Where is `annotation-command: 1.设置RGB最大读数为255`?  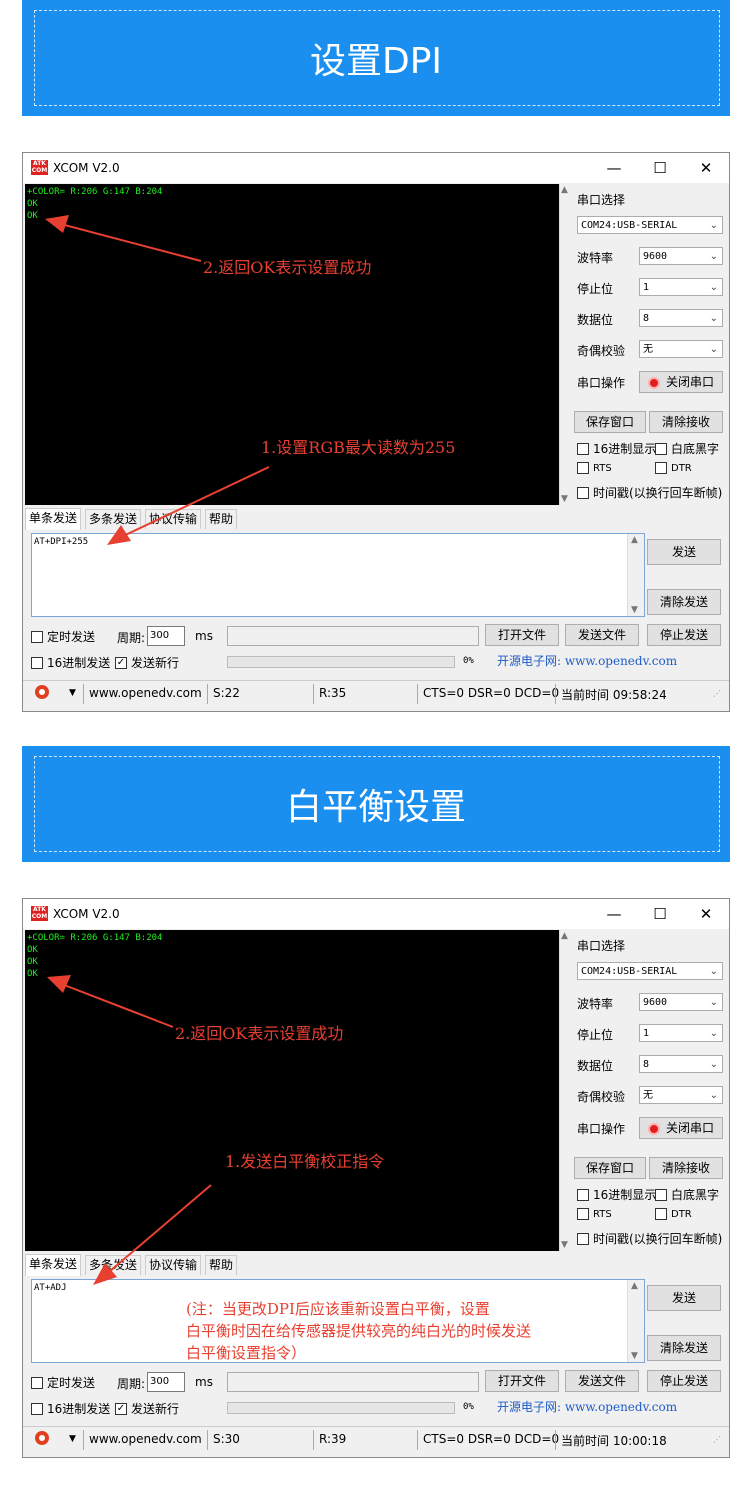 annotation-command: 1.设置RGB最大读数为255 is located at coordinates (358, 447).